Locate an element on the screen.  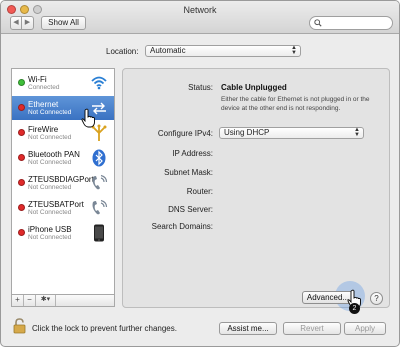
back-button: ◀ is located at coordinates (16, 23).